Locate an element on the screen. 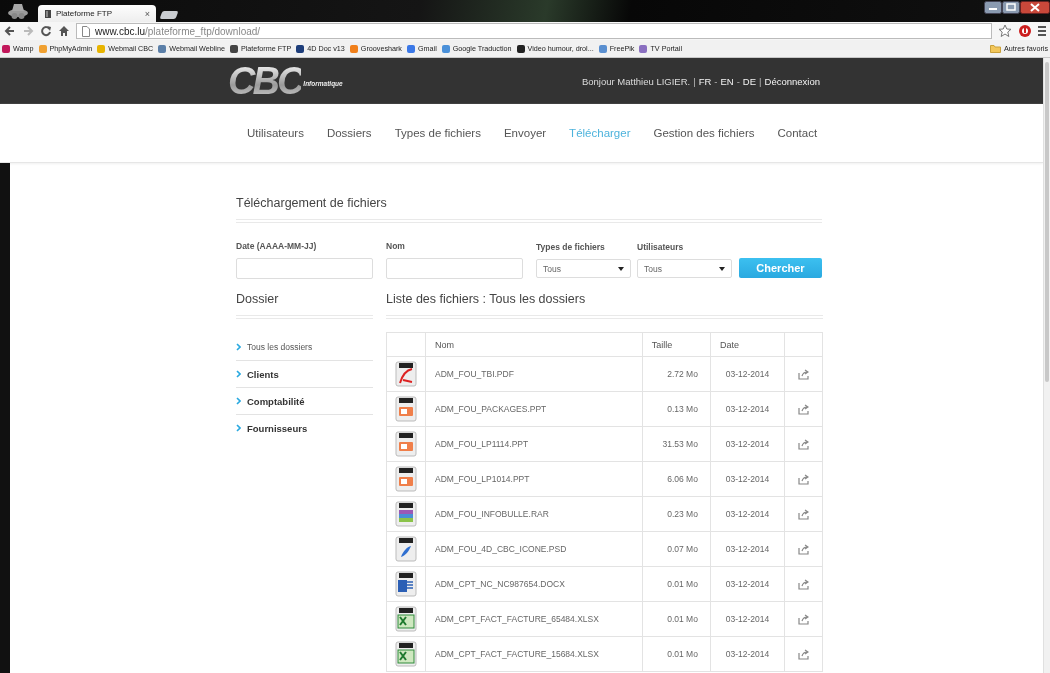 The width and height of the screenshot is (1050, 673). column-header: Taille is located at coordinates (676, 344).